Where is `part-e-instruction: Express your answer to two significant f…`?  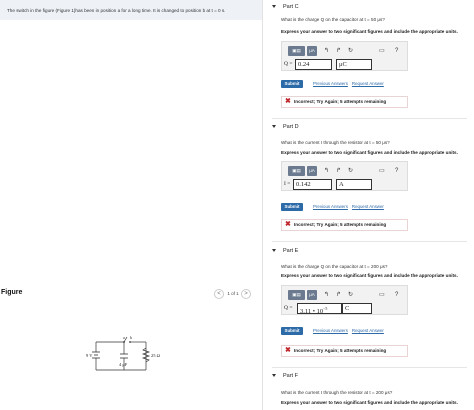
part-e-instruction: Express your answer to two significant f… is located at coordinates (369, 275).